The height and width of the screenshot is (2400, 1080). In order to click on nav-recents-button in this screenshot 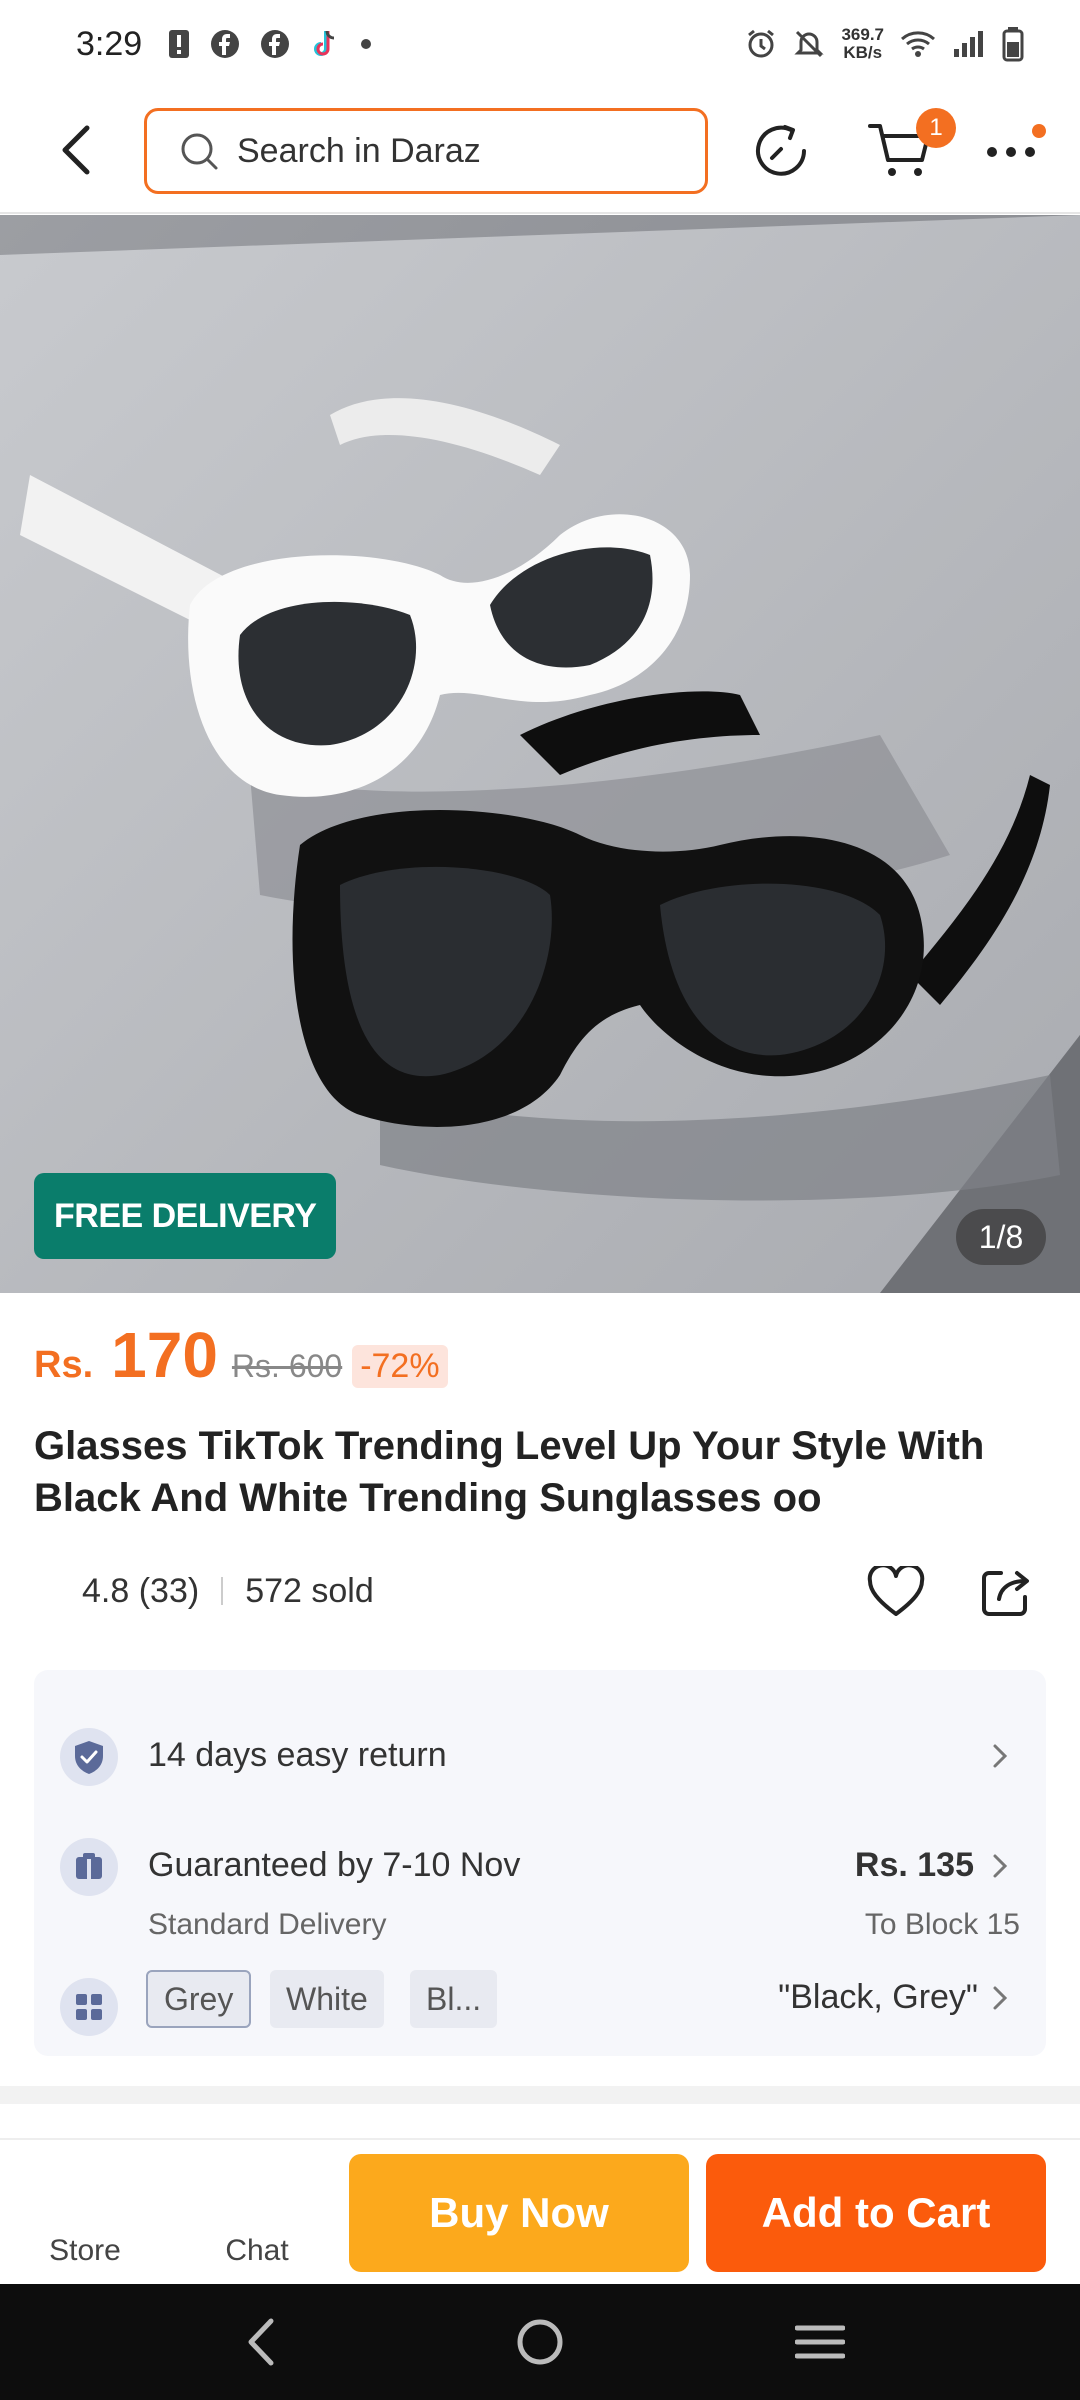, I will do `click(820, 2342)`.